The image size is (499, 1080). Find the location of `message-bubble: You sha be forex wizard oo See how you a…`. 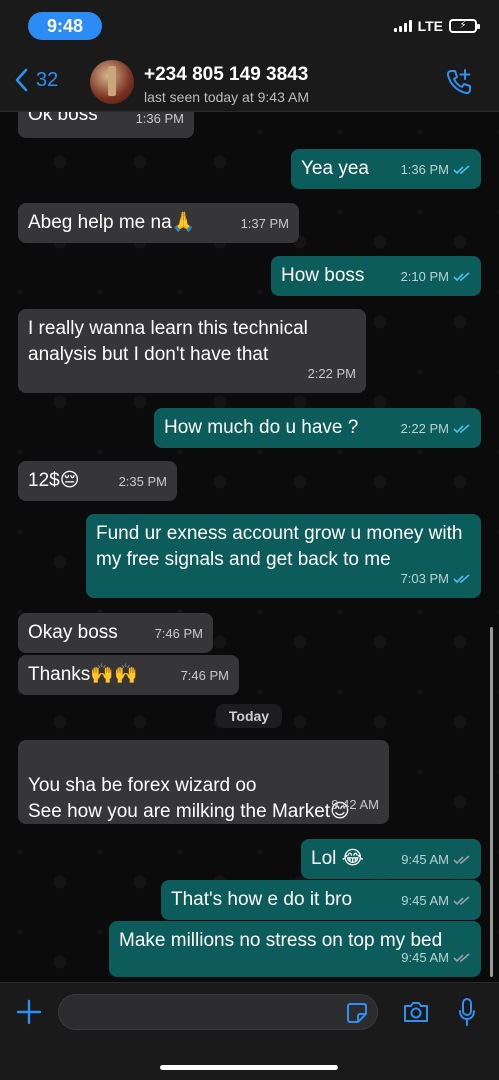

message-bubble: You sha be forex wizard oo See how you a… is located at coordinates (203, 782).